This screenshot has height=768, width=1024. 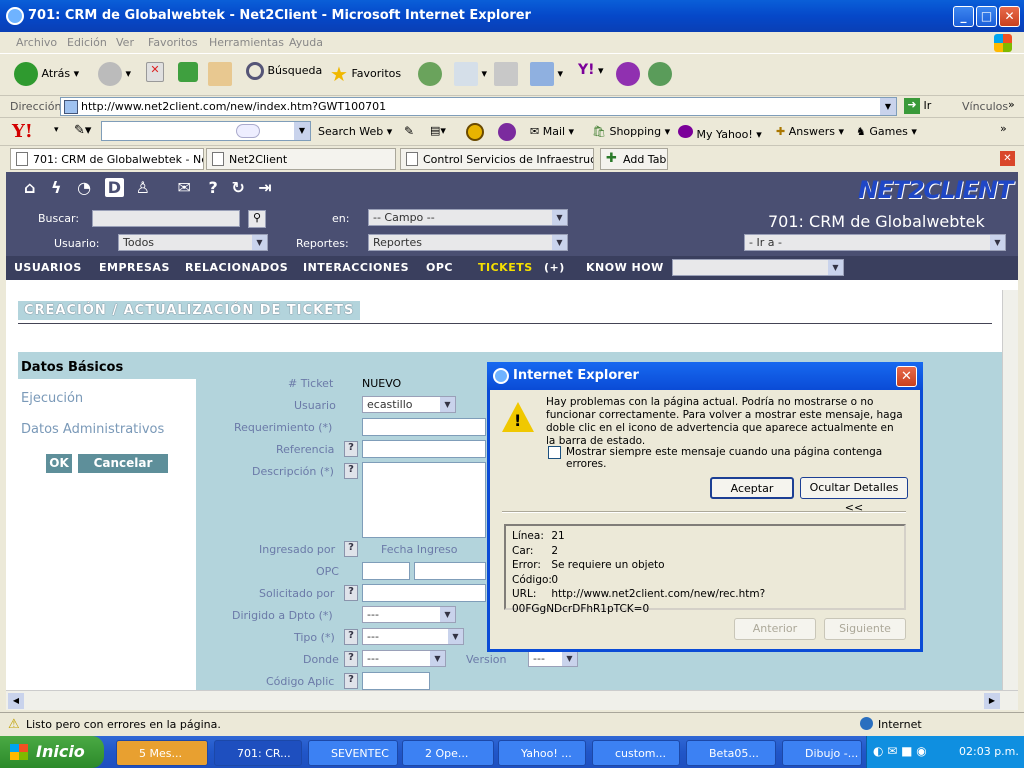 I want to click on cancel-button: Cancelar, so click(x=123, y=463).